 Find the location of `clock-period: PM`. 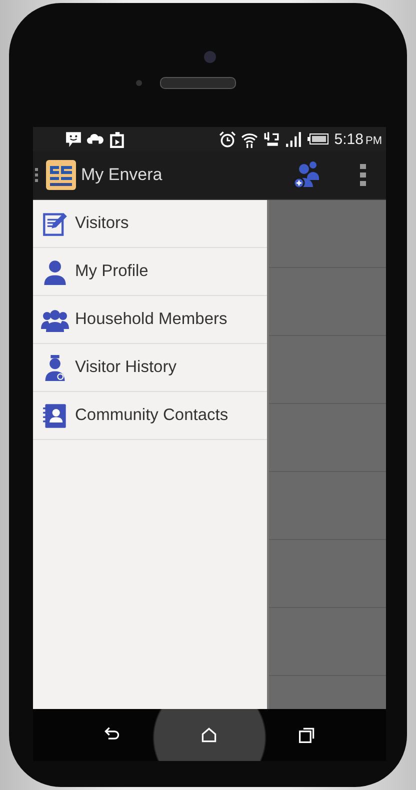

clock-period: PM is located at coordinates (374, 140).